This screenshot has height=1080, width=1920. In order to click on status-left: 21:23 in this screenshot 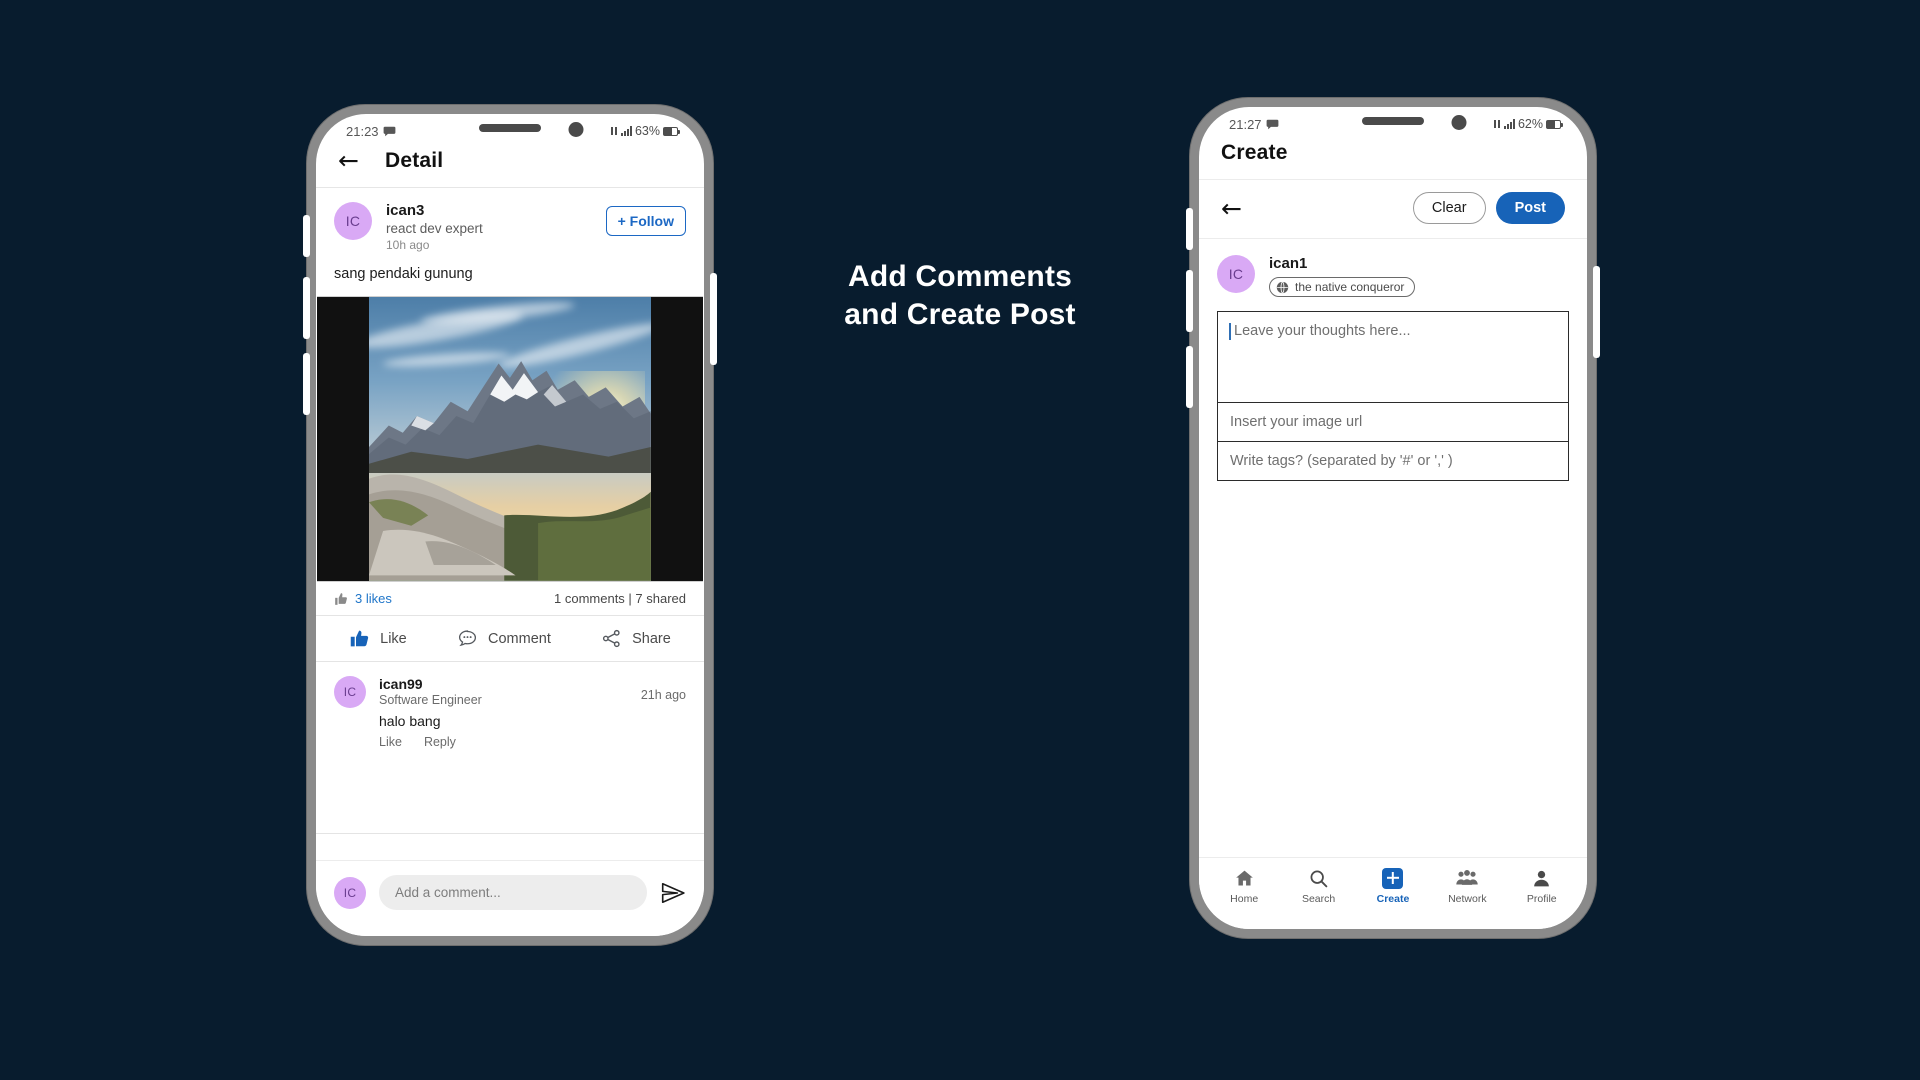, I will do `click(371, 131)`.